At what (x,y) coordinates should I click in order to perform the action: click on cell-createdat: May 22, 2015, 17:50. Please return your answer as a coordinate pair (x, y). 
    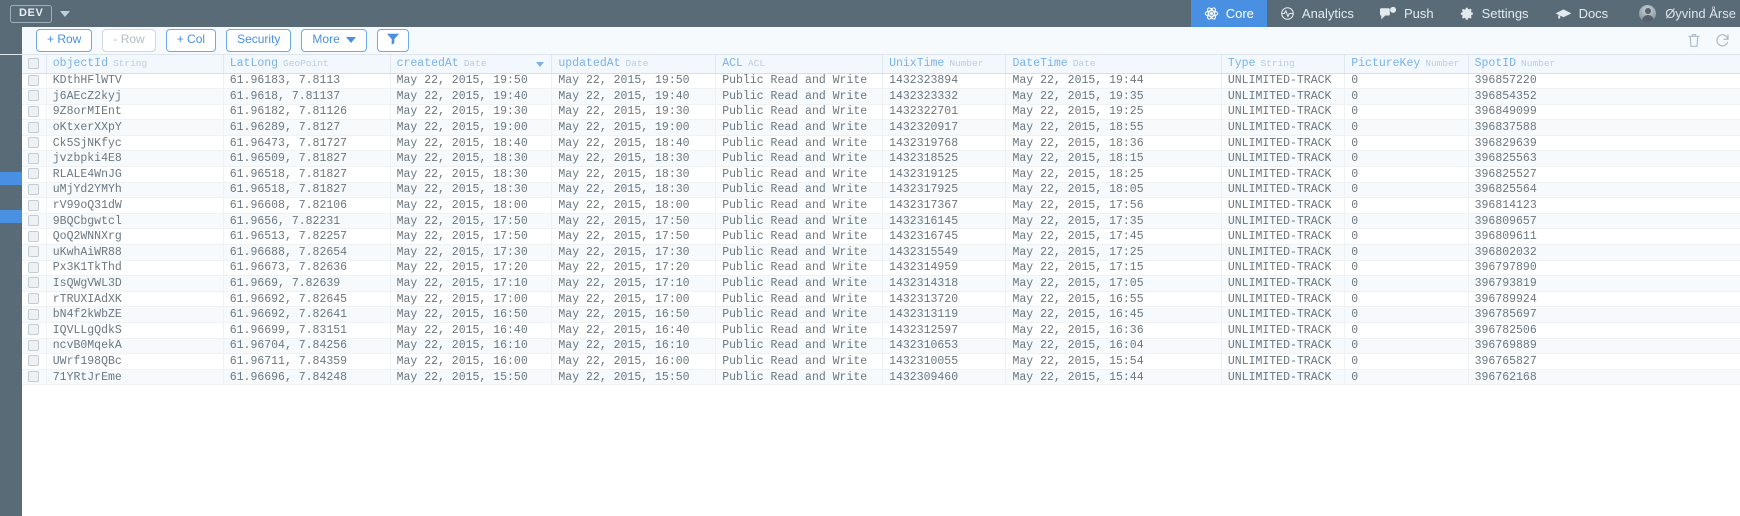
    Looking at the image, I should click on (471, 237).